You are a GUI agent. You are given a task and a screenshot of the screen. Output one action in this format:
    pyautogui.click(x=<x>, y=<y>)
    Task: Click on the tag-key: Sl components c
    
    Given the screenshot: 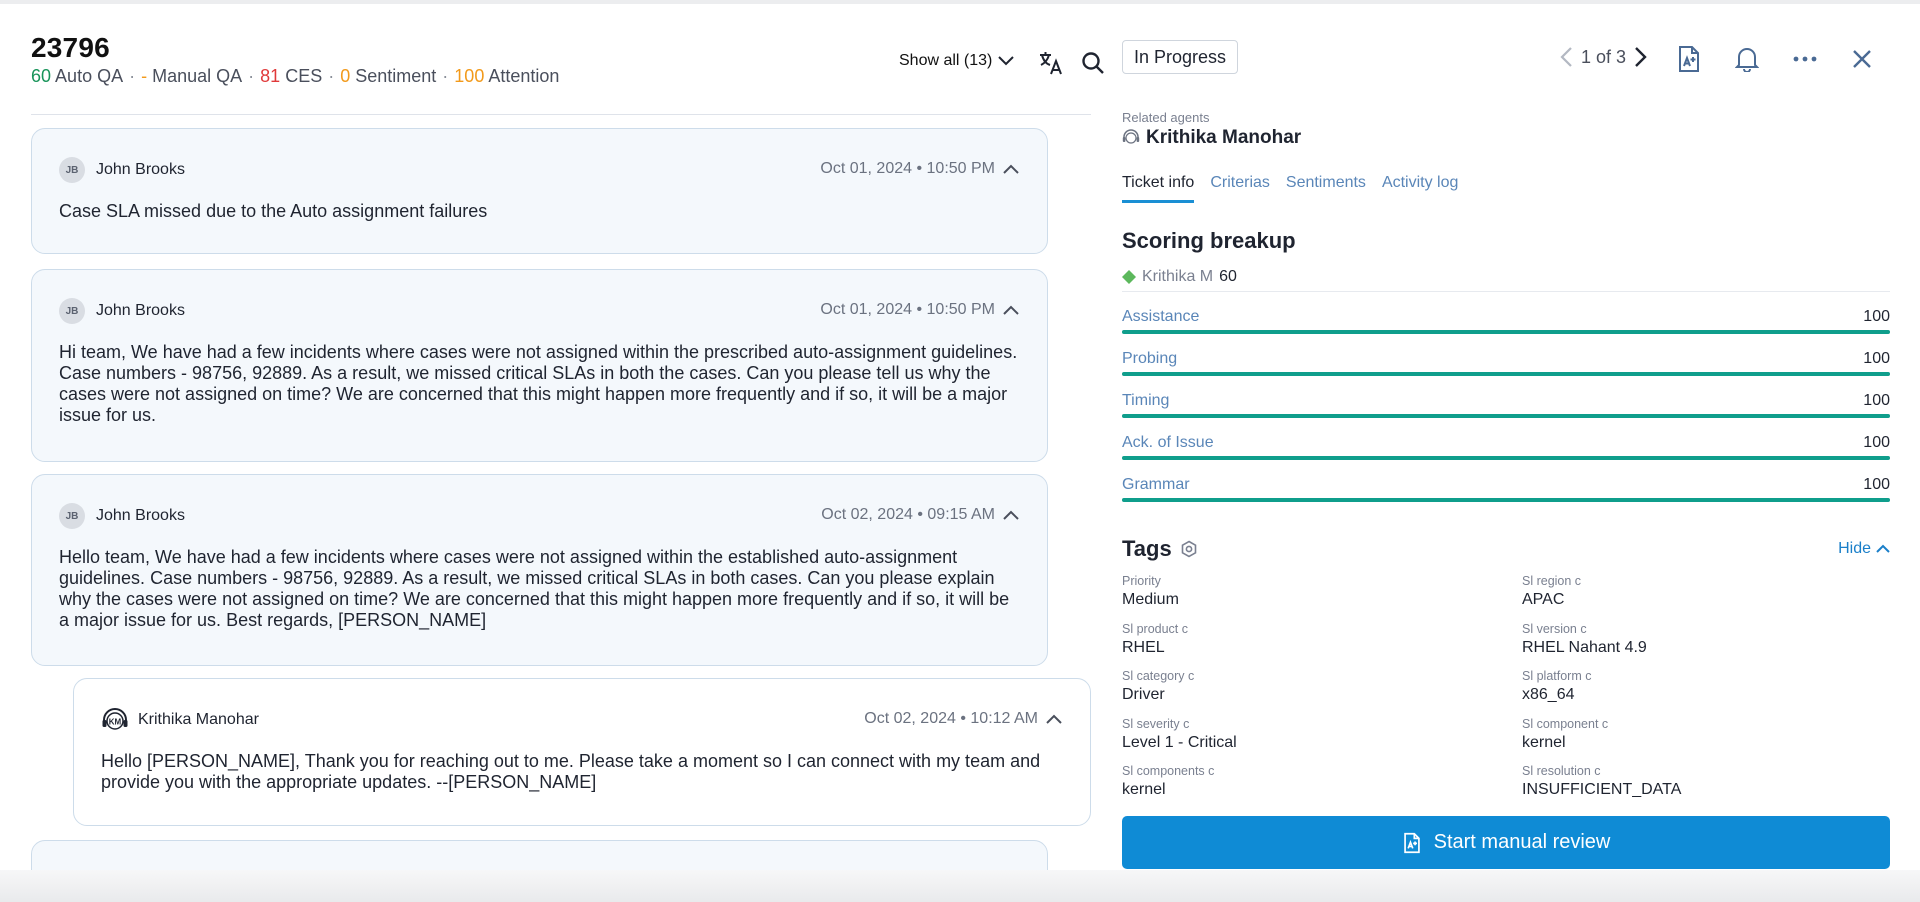 What is the action you would take?
    pyautogui.click(x=1168, y=771)
    